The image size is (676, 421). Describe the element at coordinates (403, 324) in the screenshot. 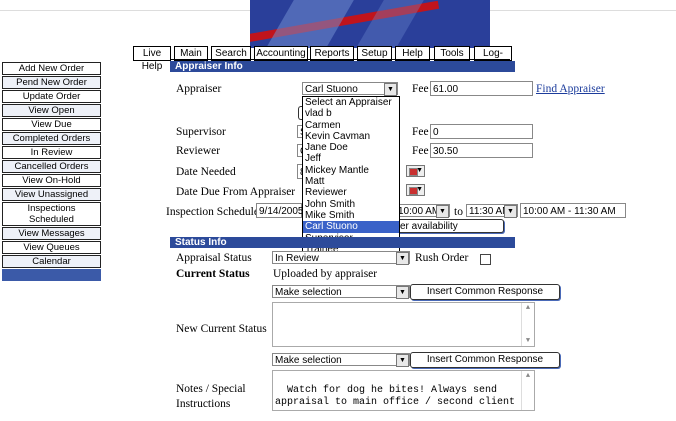

I see `new-current-status-textarea: ▲ ▼` at that location.